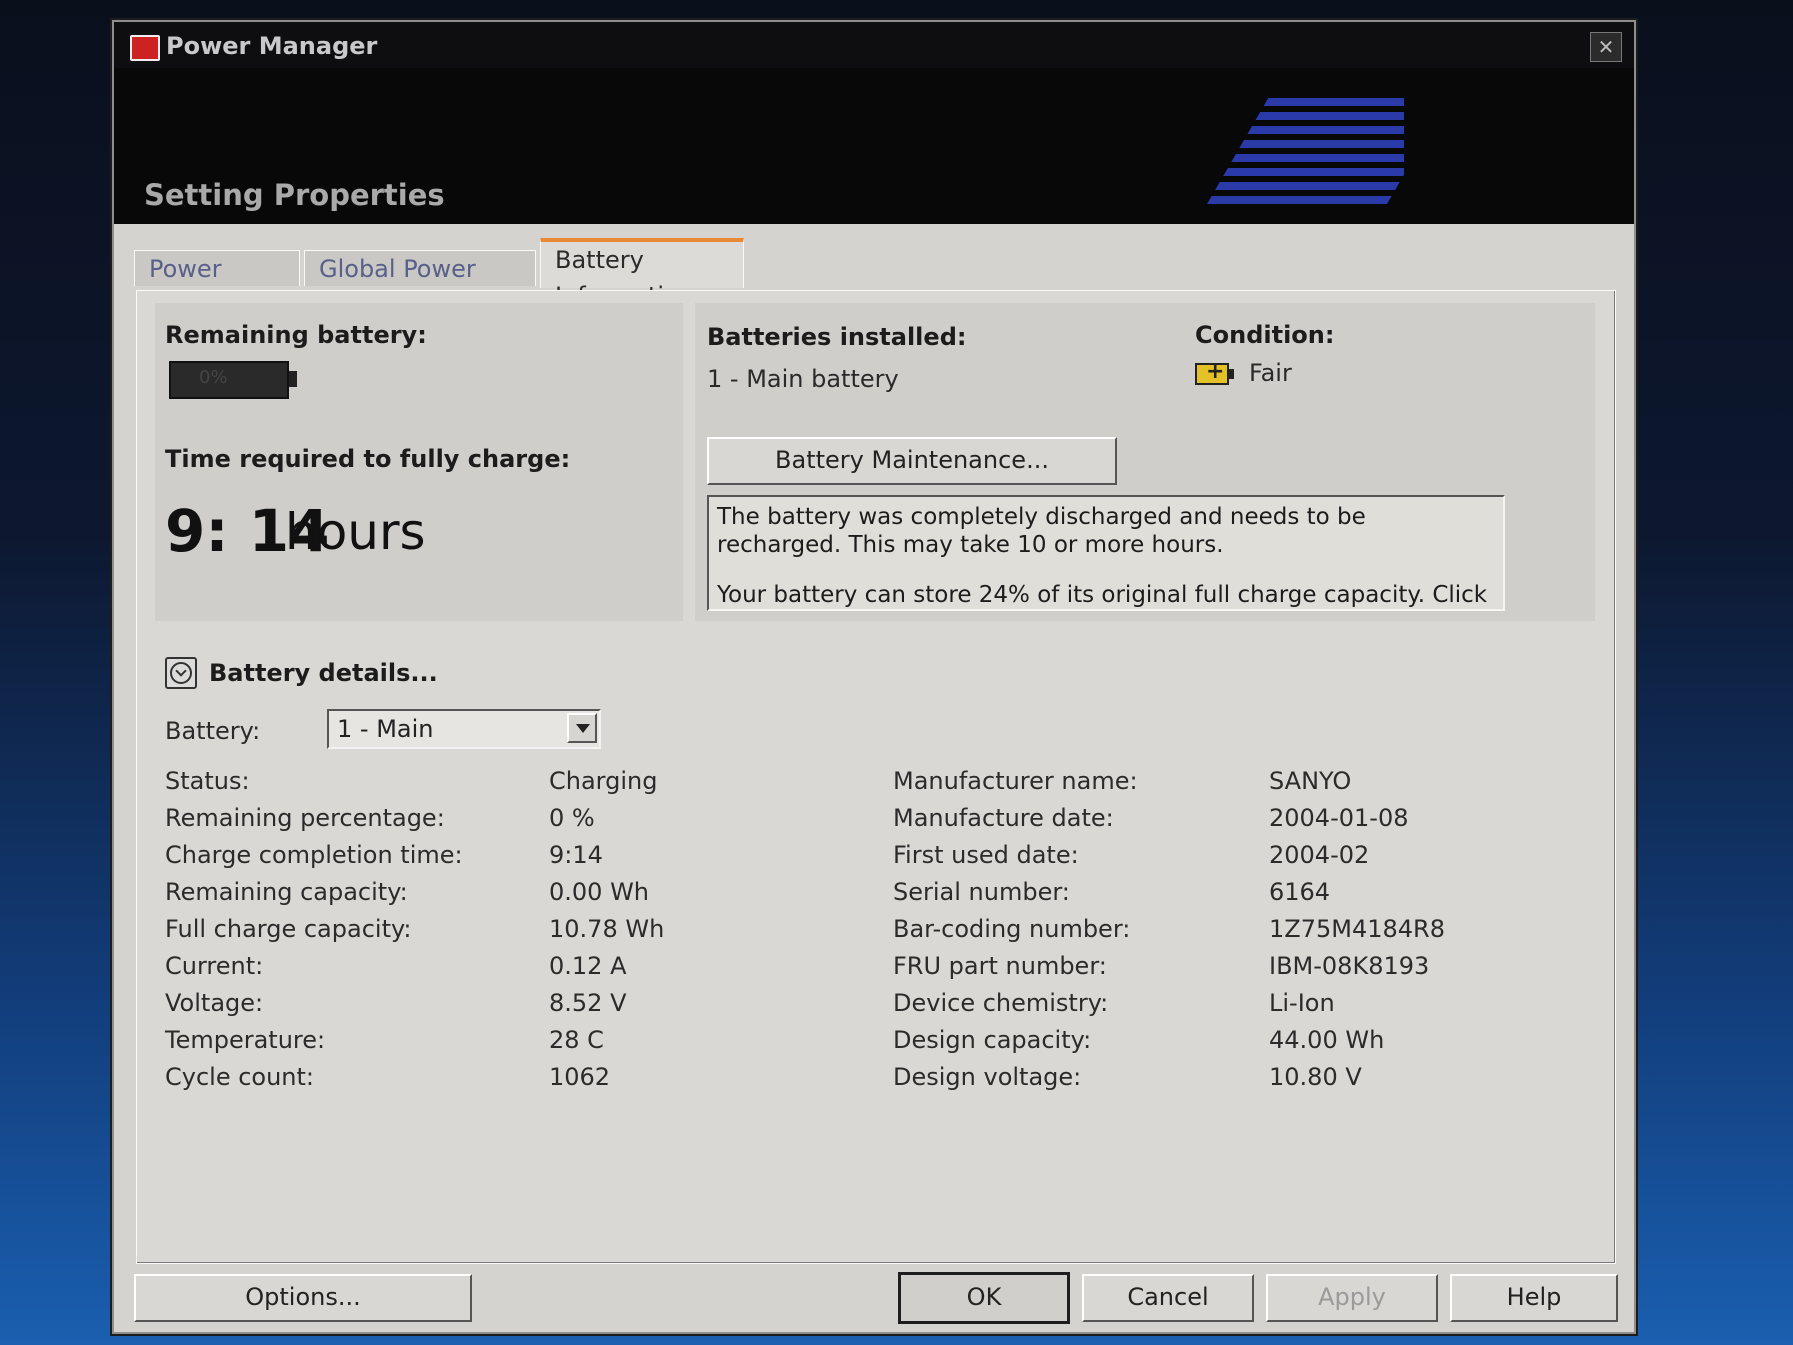  What do you see at coordinates (1357, 929) in the screenshot?
I see `detail-value: 1Z75M4184R8` at bounding box center [1357, 929].